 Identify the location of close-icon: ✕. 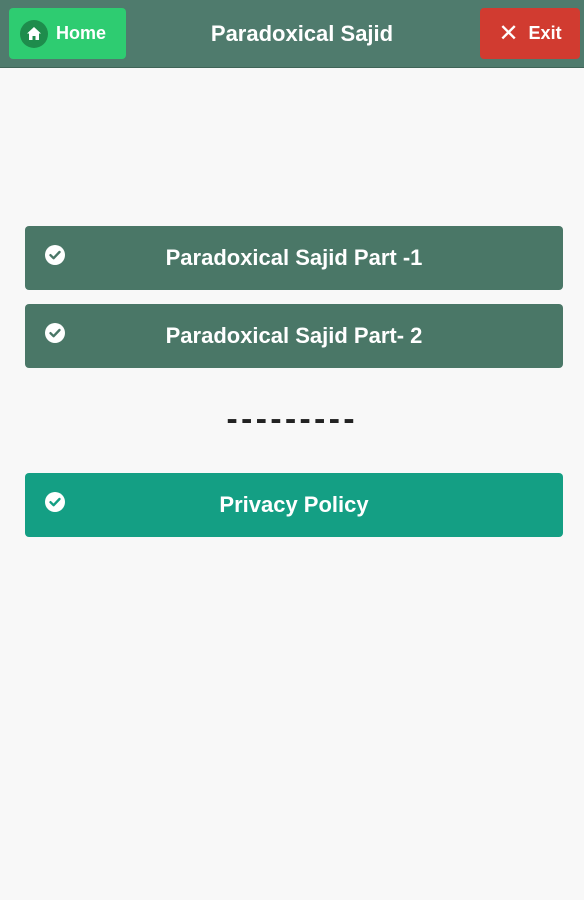
(508, 33).